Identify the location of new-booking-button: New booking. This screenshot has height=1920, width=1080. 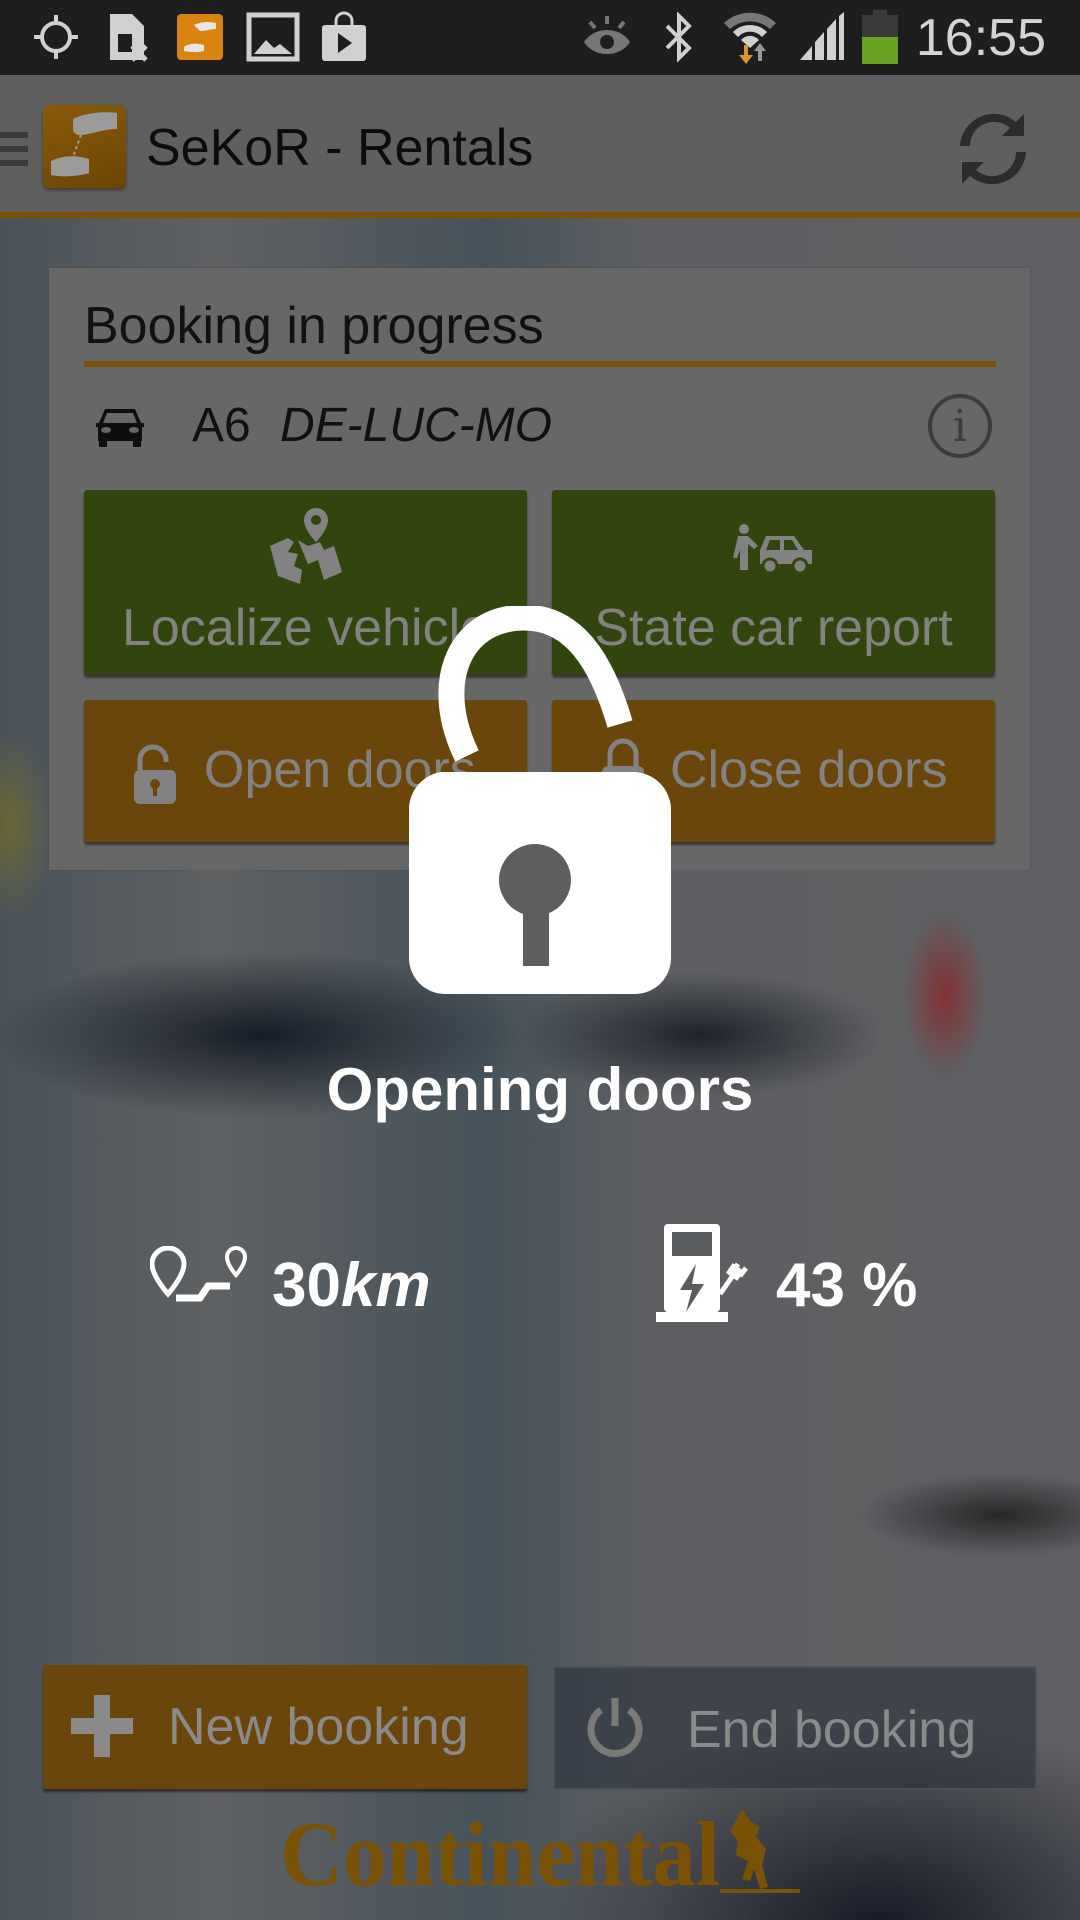
(285, 1727).